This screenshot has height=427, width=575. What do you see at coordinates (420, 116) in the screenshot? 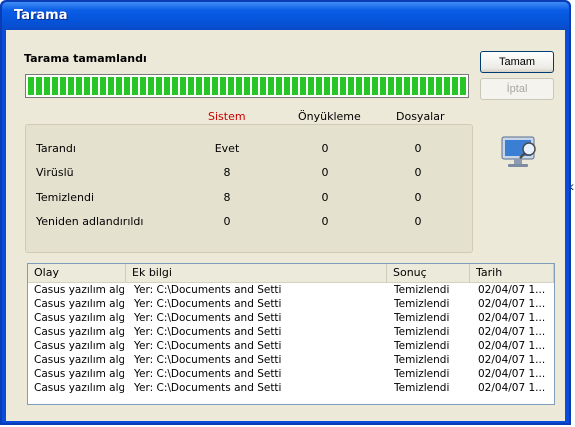
I see `column-header-dosyalar: Dosyalar` at bounding box center [420, 116].